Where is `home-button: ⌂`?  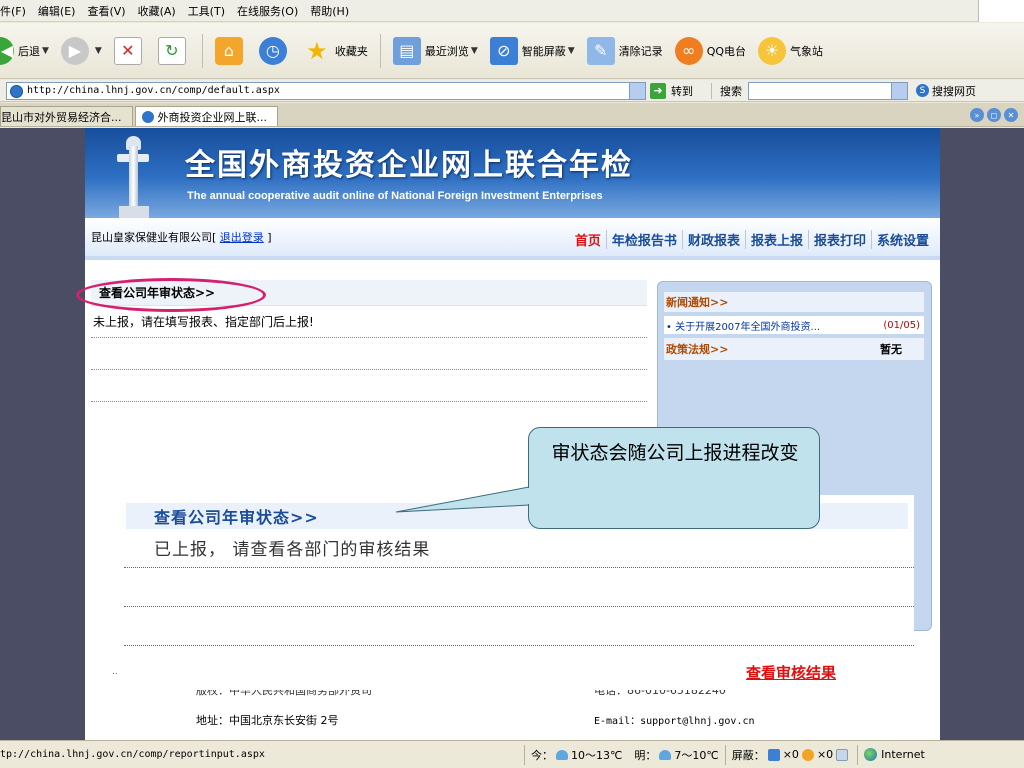
home-button: ⌂ is located at coordinates (231, 51).